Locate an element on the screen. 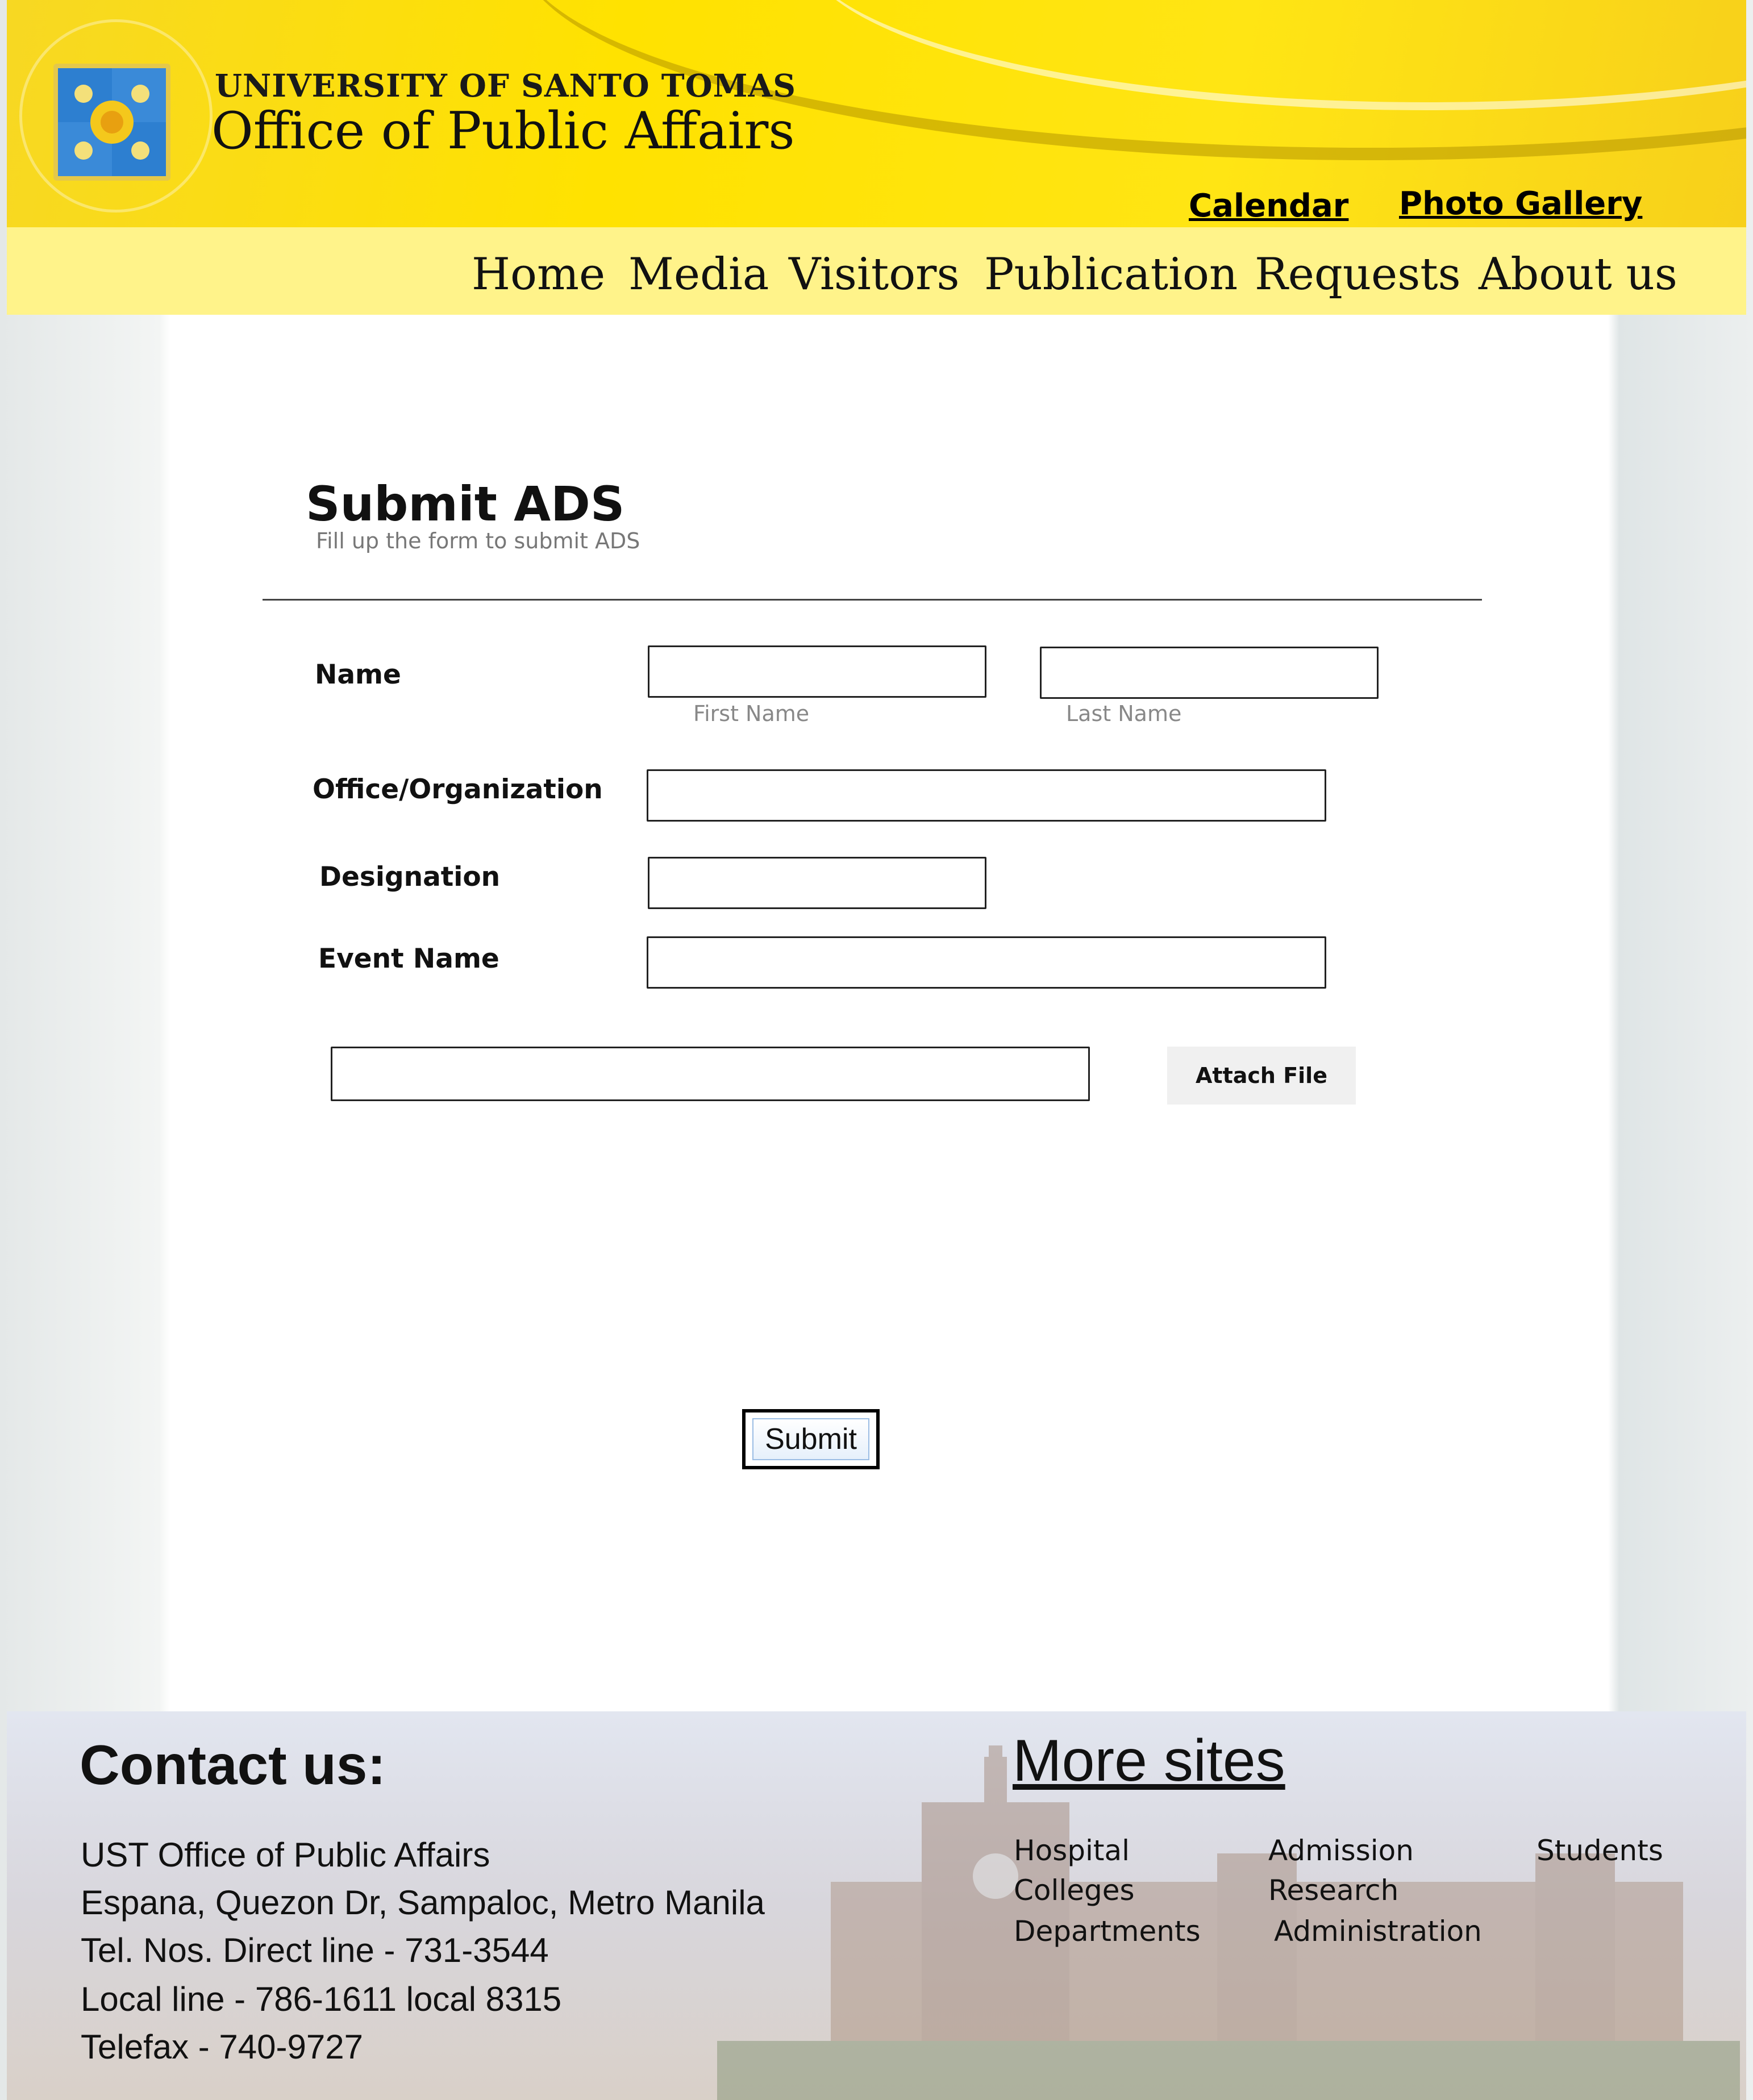 The height and width of the screenshot is (2100, 1753). submit-button: Submit is located at coordinates (810, 1439).